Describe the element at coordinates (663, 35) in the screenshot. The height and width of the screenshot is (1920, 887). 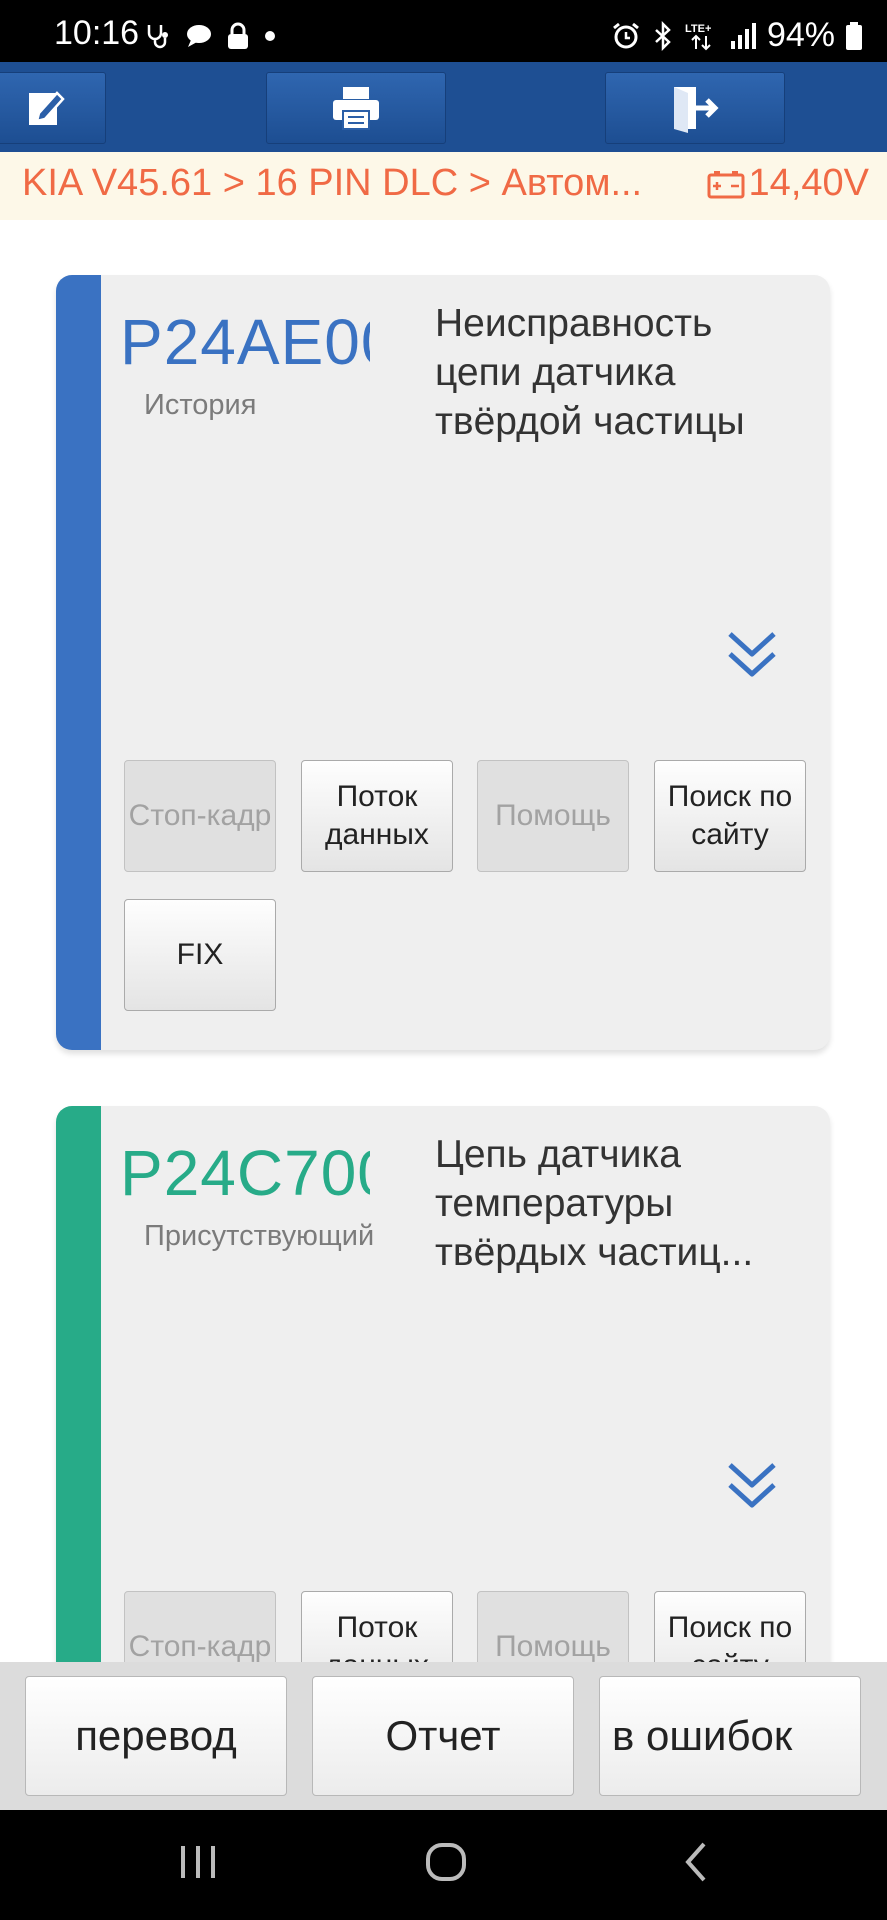
I see `bluetooth-icon` at that location.